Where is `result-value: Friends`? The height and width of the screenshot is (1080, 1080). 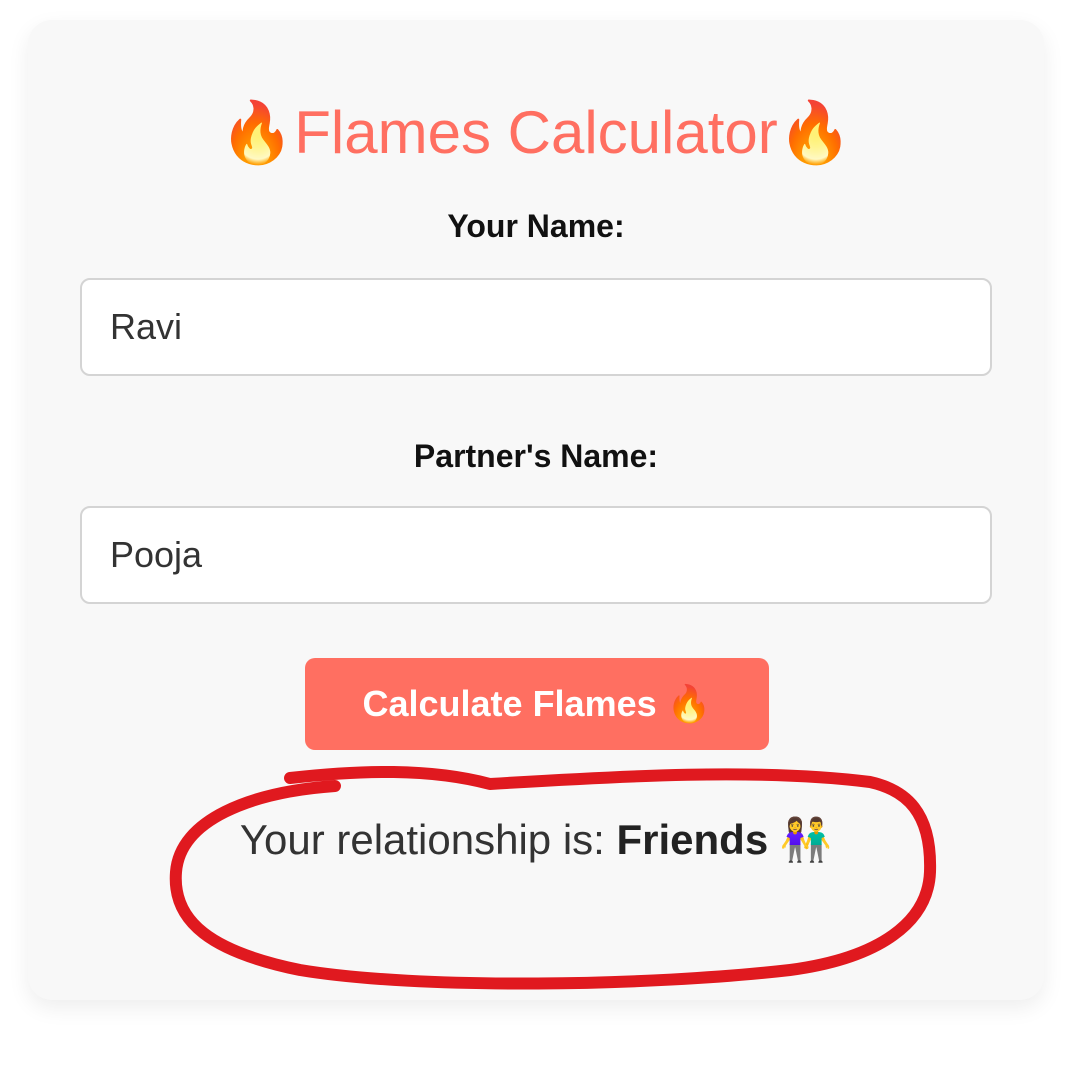 result-value: Friends is located at coordinates (692, 839).